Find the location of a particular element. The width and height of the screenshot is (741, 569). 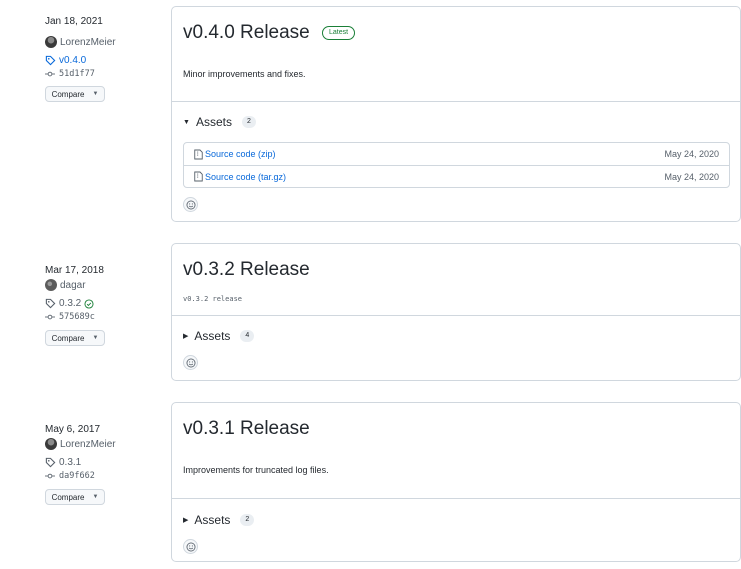

release-description: Minor improvements and fixes. is located at coordinates (244, 74).